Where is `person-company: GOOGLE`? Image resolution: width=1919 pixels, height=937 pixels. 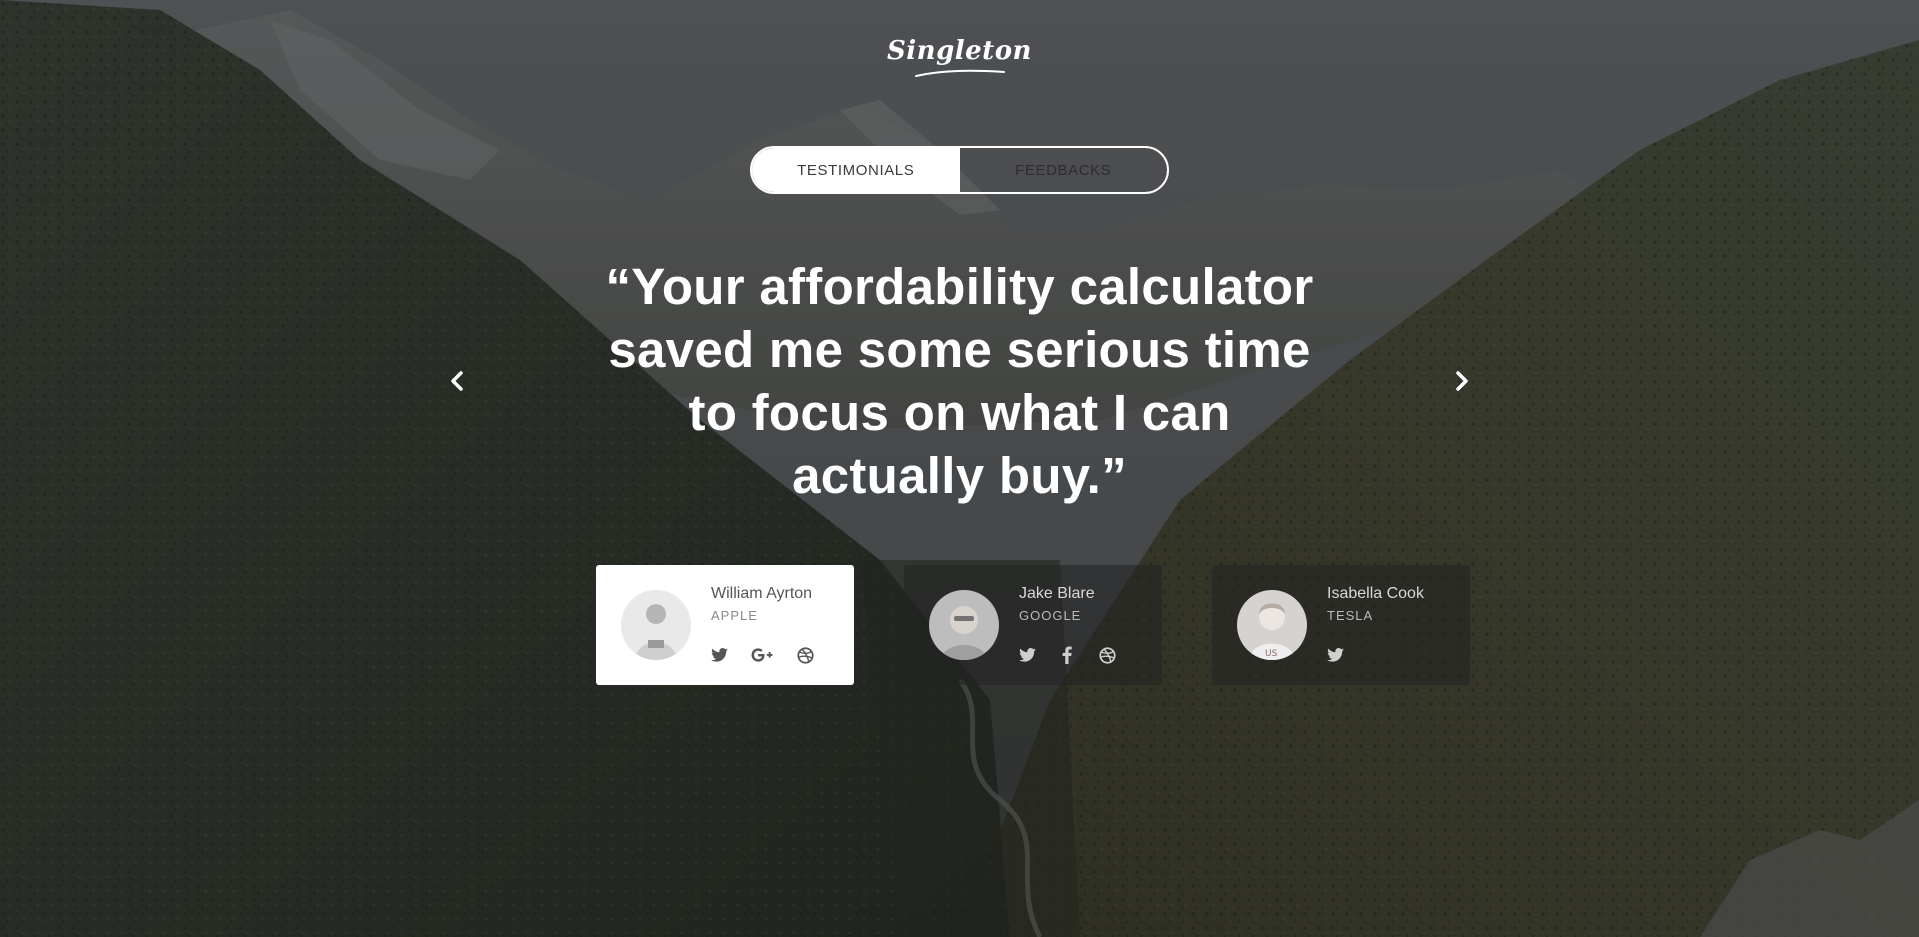 person-company: GOOGLE is located at coordinates (1050, 615).